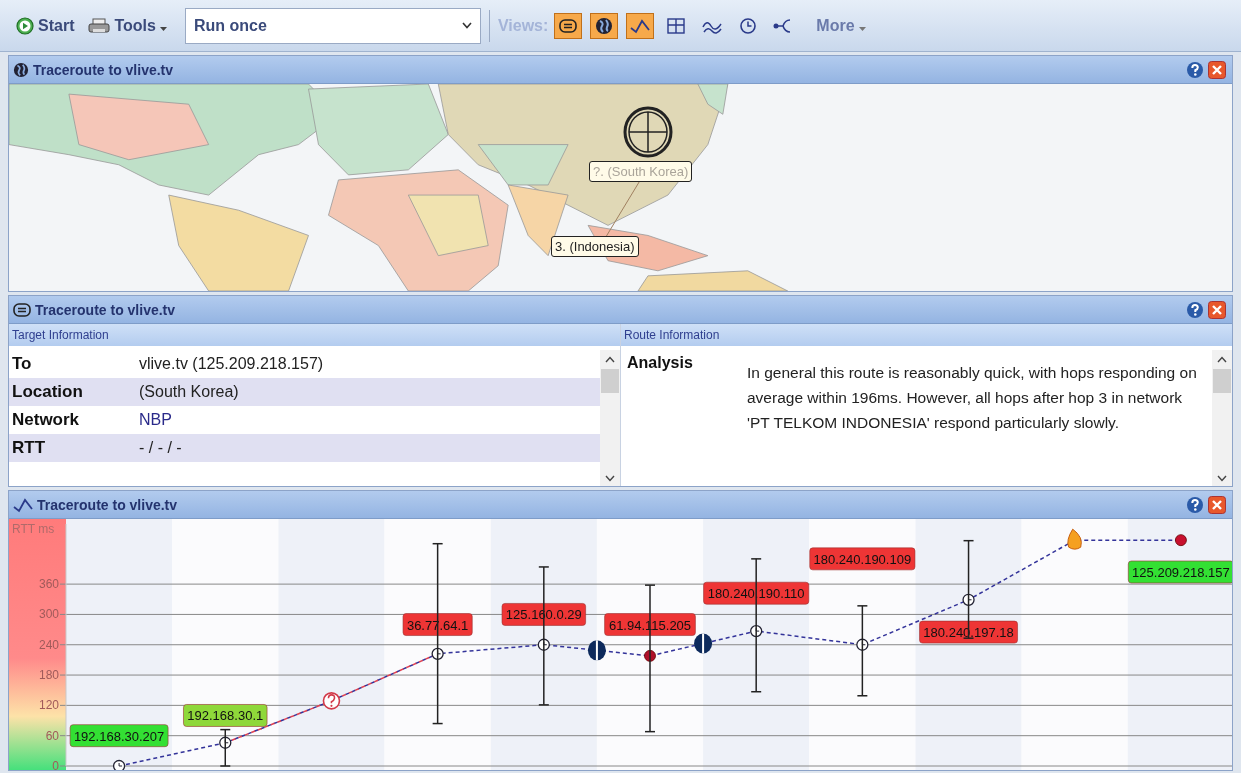  Describe the element at coordinates (1180, 572) in the screenshot. I see `hop-address-label: 125.209.218.157` at that location.